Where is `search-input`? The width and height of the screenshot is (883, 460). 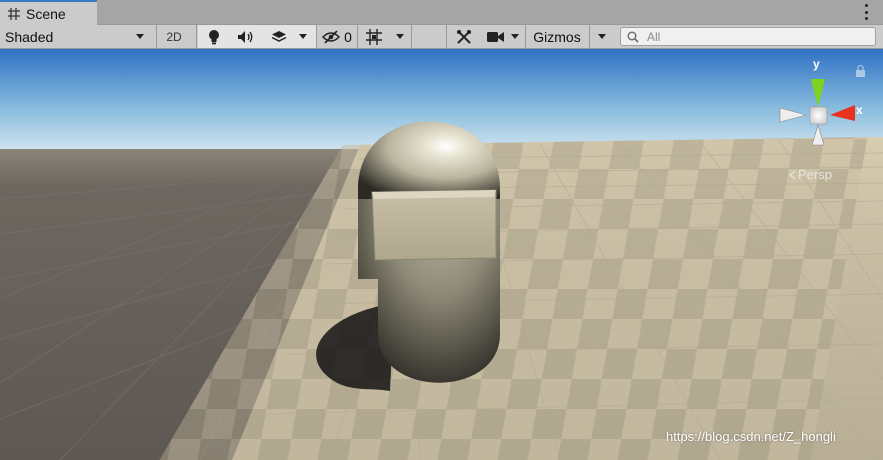
search-input is located at coordinates (757, 36).